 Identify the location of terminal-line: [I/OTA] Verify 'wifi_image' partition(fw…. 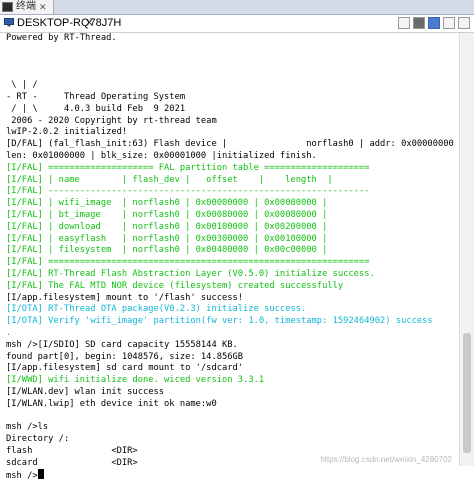
(219, 321).